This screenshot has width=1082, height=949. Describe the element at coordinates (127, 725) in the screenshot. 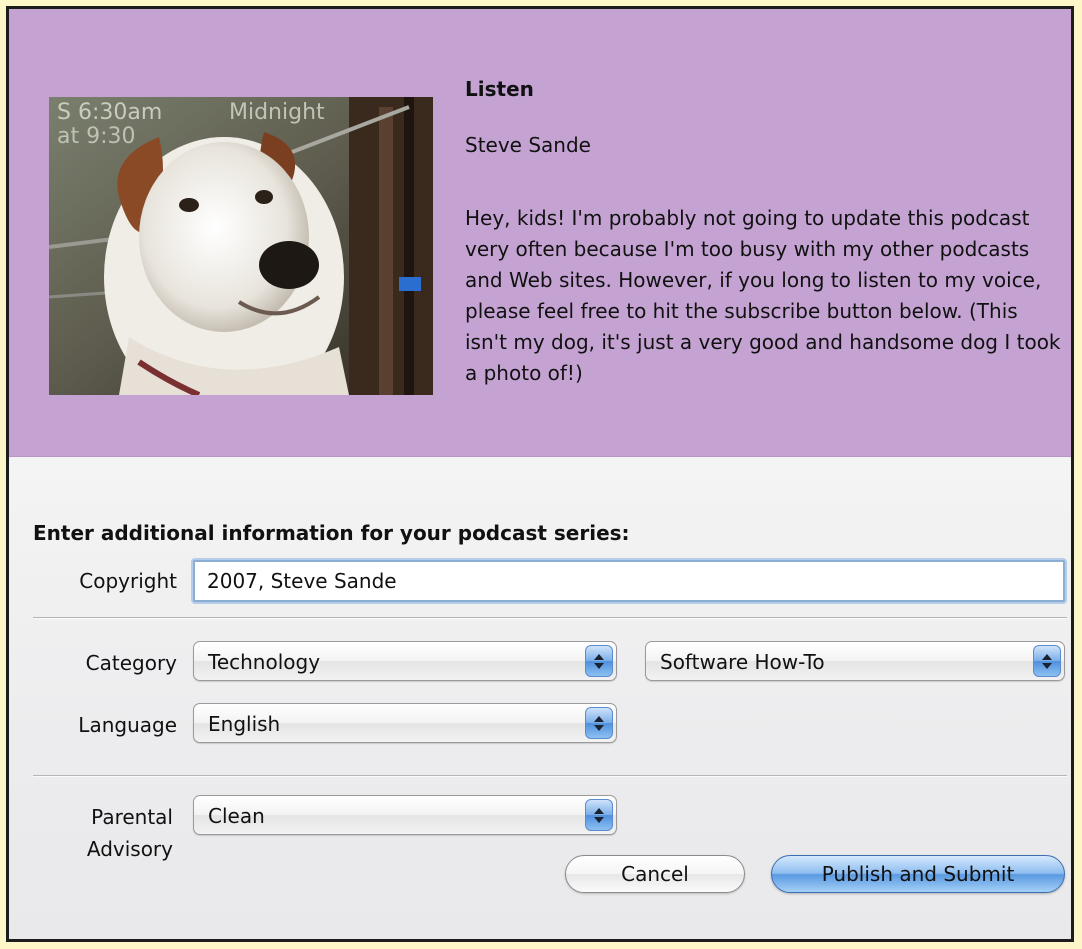

I see `language-label: Language` at that location.